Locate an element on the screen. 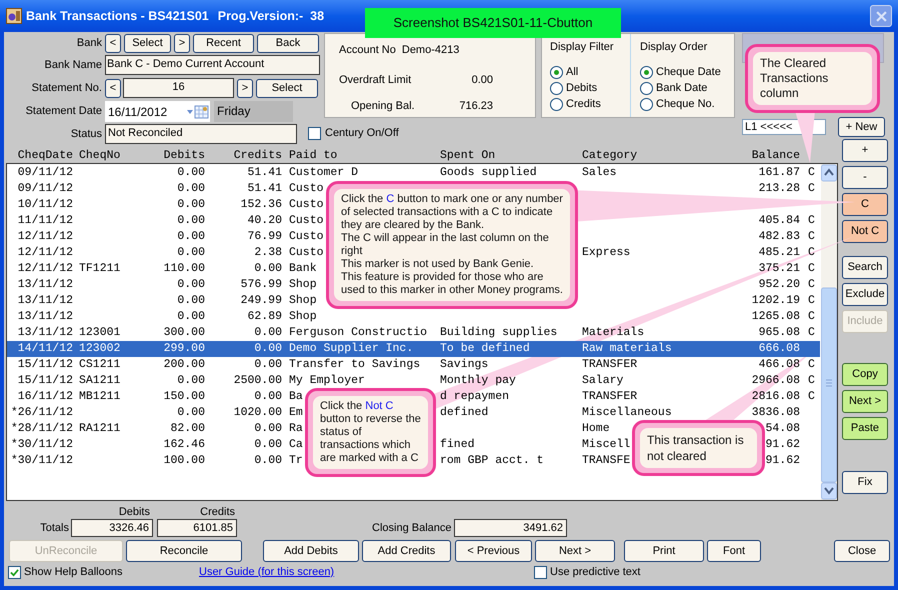 The height and width of the screenshot is (590, 898). table-cell: Raw materials is located at coordinates (627, 348).